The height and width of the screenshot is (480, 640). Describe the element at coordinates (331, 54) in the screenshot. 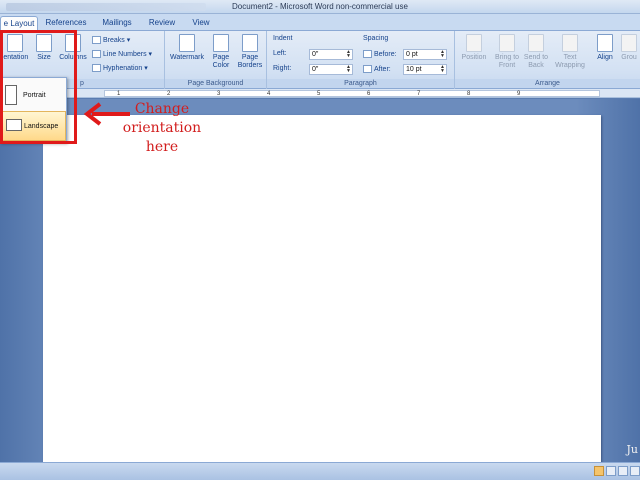

I see `indent-left-field: 0" ▲ ▼` at that location.